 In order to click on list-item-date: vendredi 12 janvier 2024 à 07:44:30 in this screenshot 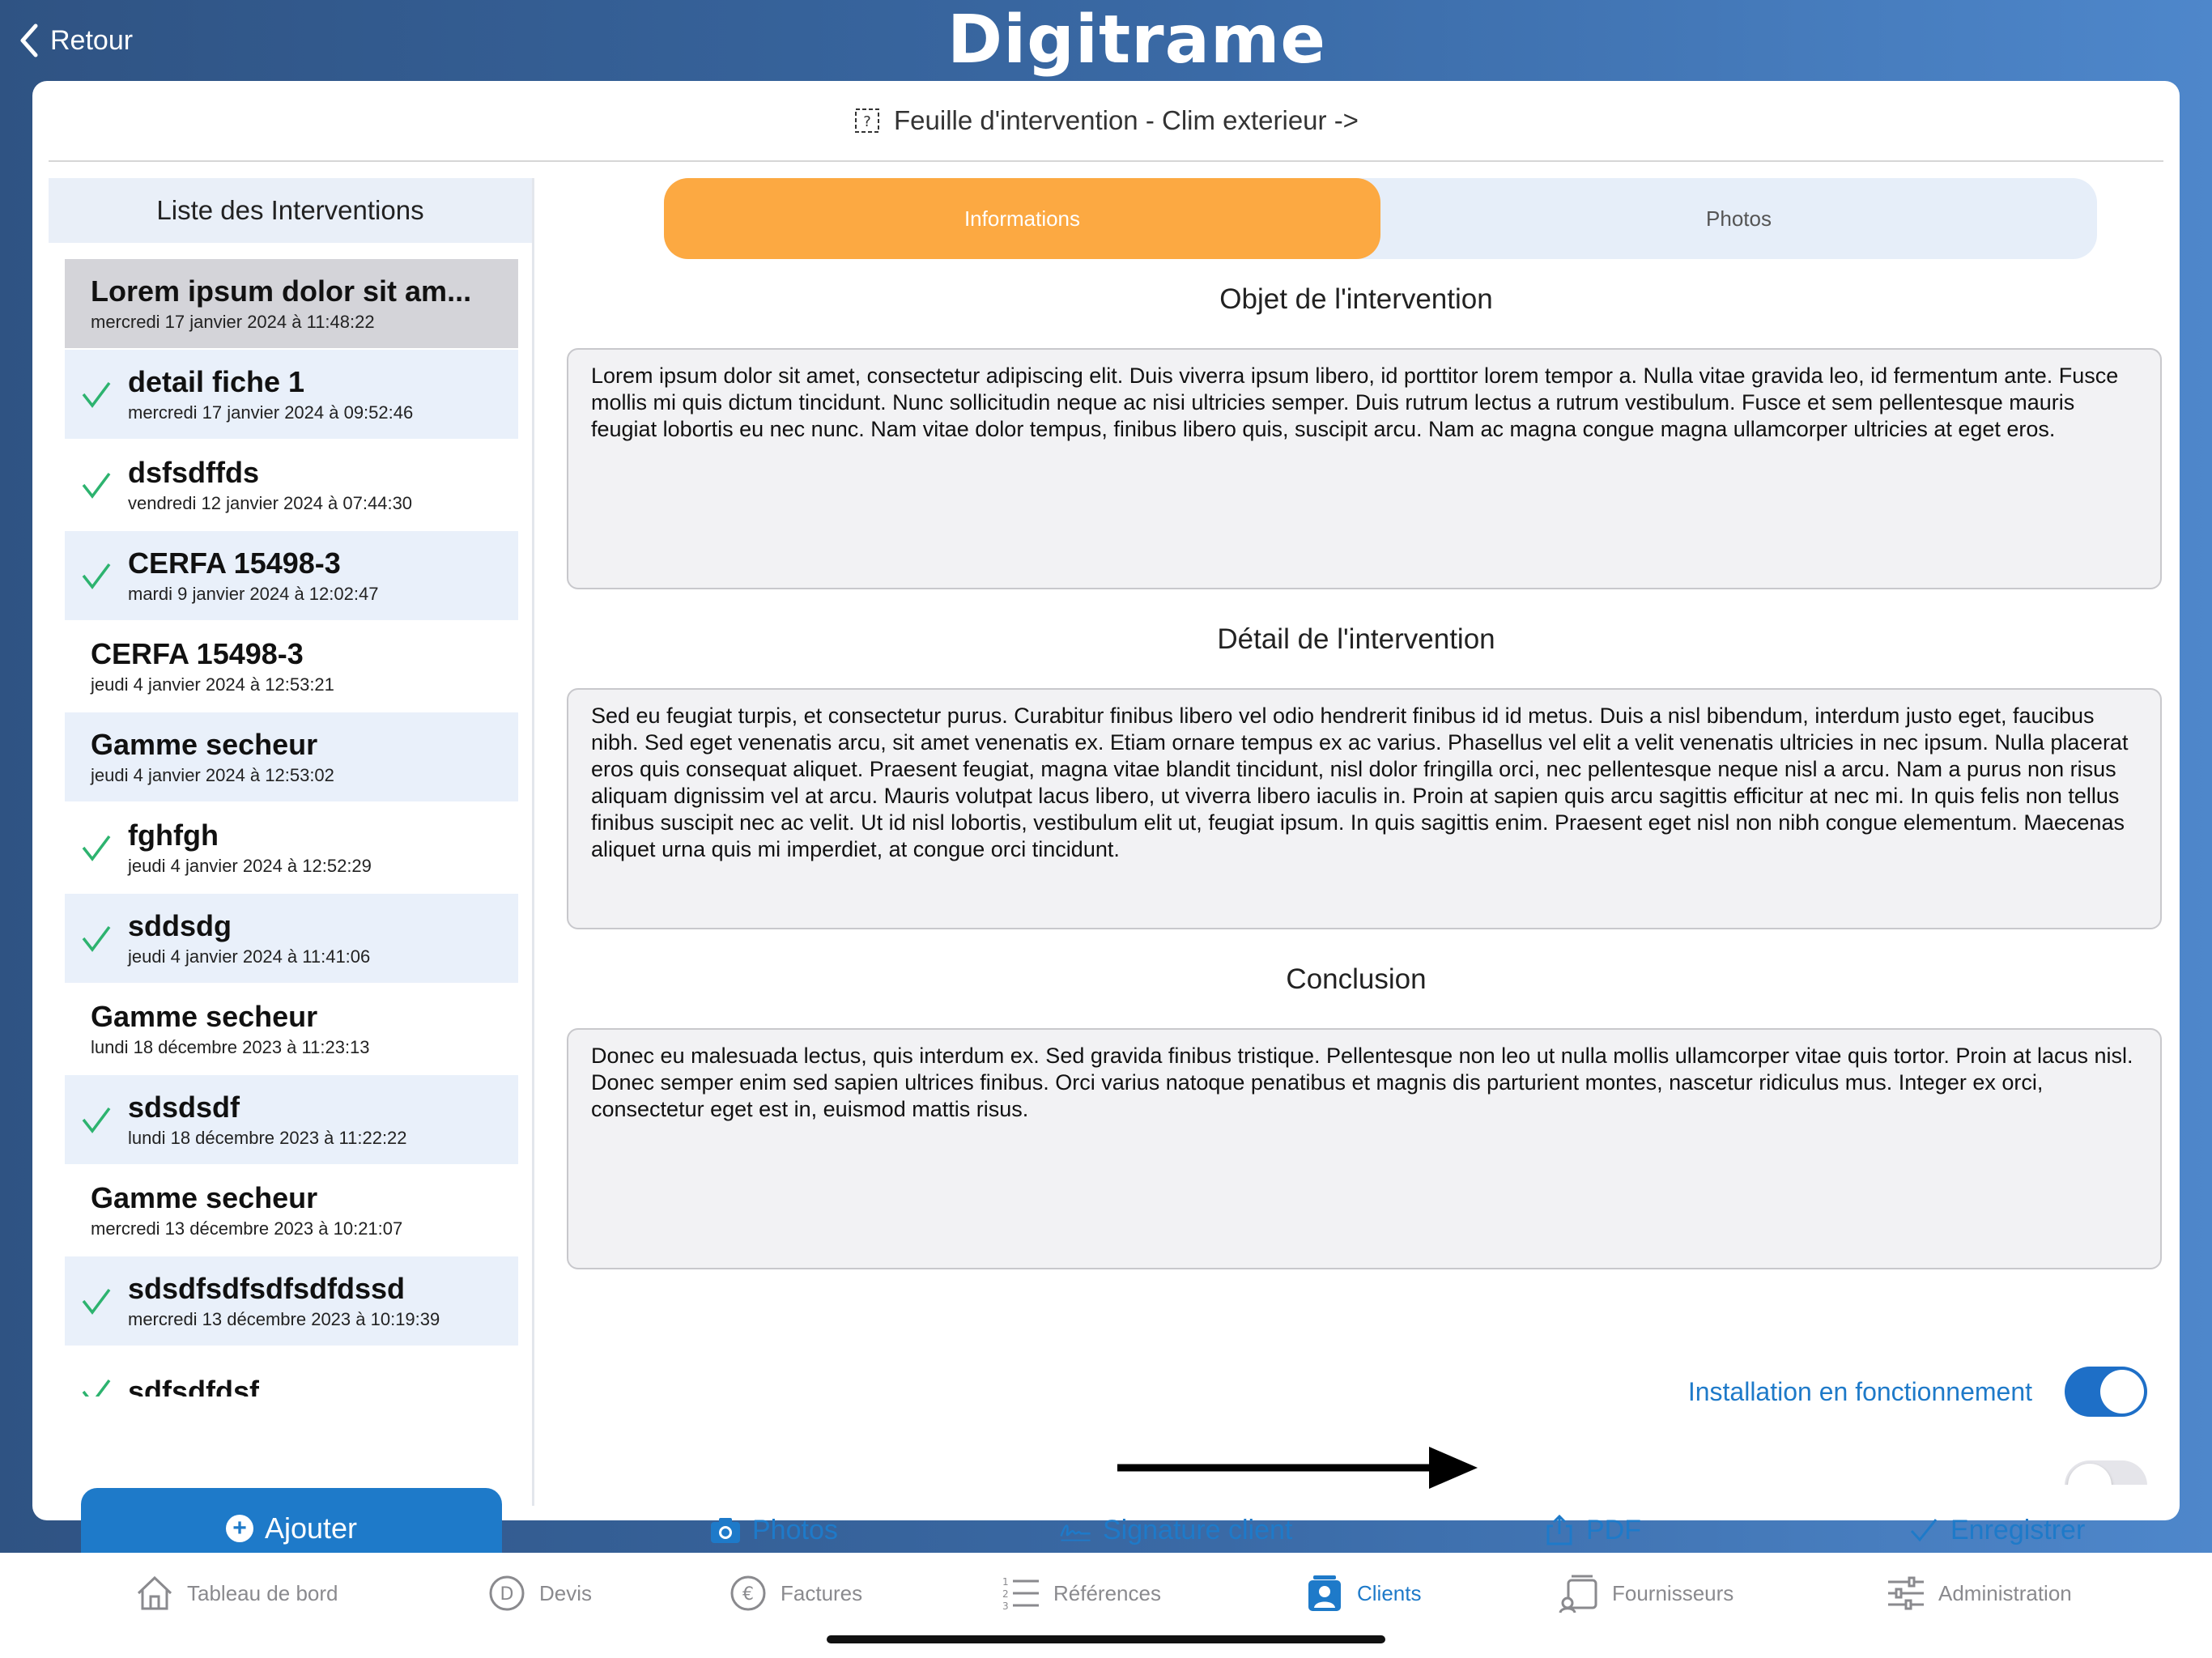, I will do `click(270, 503)`.